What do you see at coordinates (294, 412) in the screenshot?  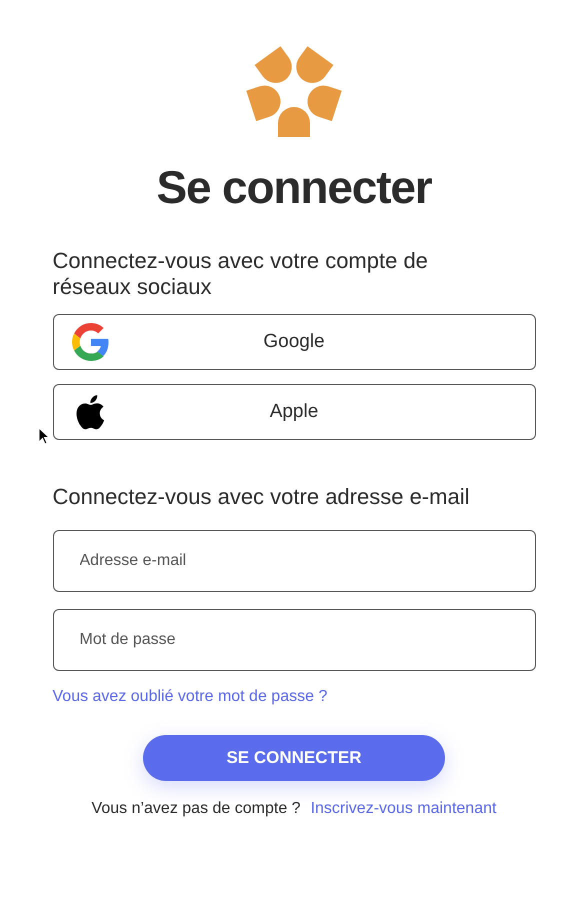 I see `social-login-button: Apple` at bounding box center [294, 412].